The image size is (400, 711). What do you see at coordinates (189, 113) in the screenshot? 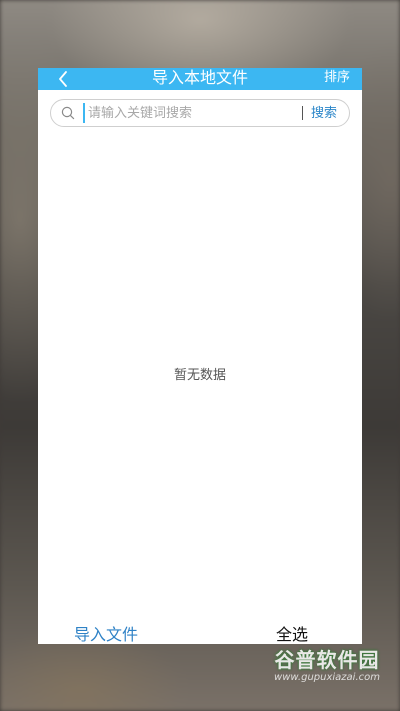
I see `search-input` at bounding box center [189, 113].